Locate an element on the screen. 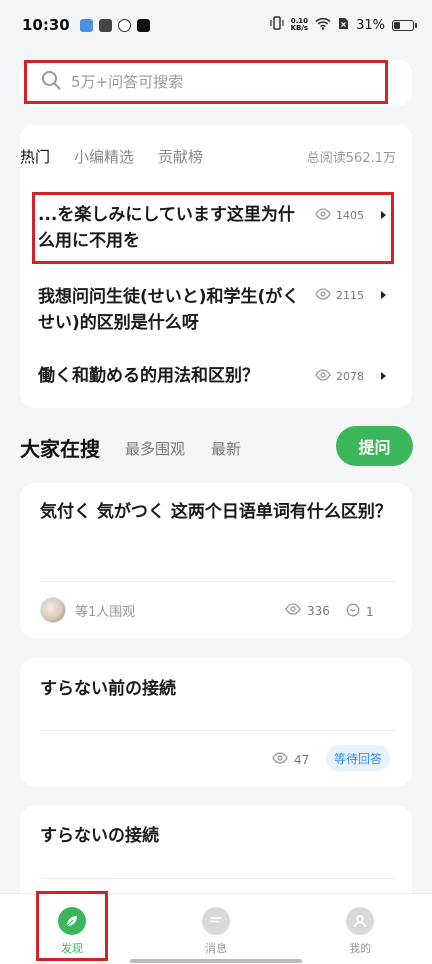 This screenshot has height=964, width=432. nav-profile: 我的 is located at coordinates (360, 925).